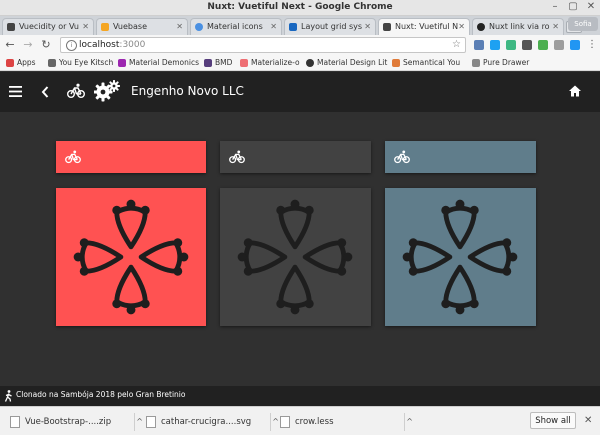  What do you see at coordinates (107, 91) in the screenshot?
I see `settings-gears-icon` at bounding box center [107, 91].